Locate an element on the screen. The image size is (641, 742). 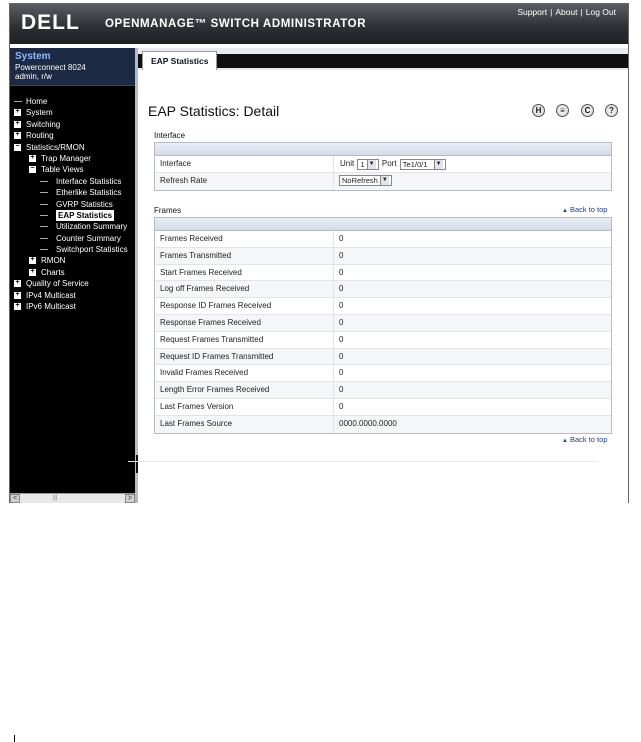
print-icon: ≡ is located at coordinates (562, 110).